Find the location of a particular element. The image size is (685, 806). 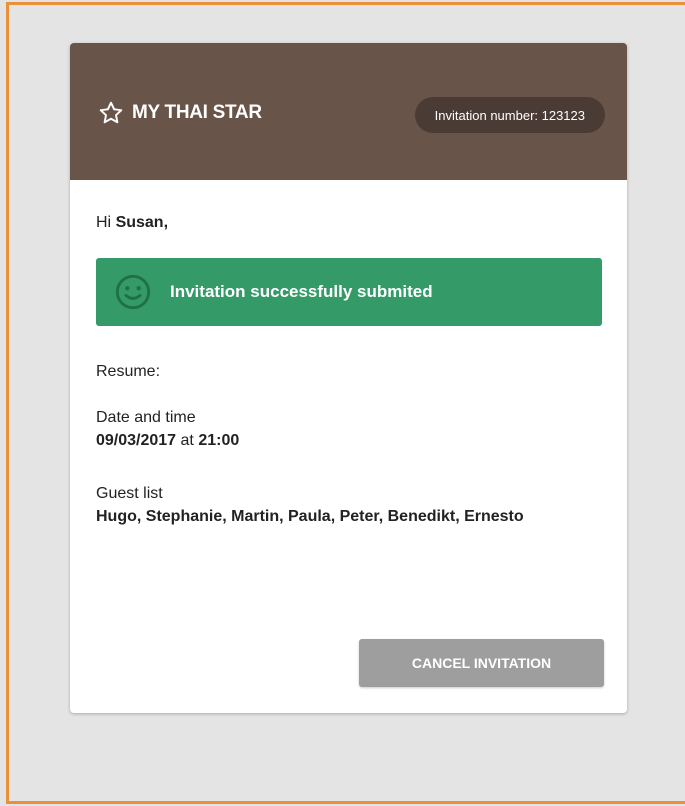

brand-name: MY THAI STAR is located at coordinates (197, 112).